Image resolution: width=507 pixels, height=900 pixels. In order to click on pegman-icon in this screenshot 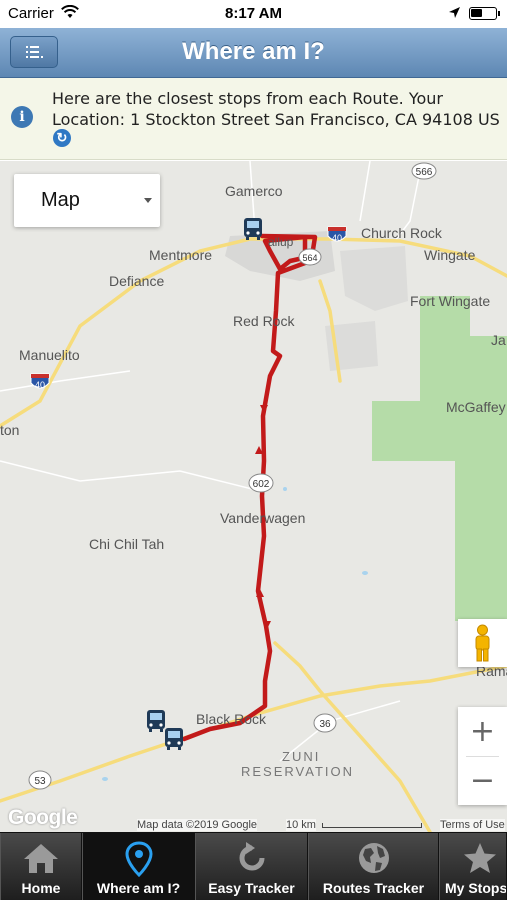, I will do `click(482, 643)`.